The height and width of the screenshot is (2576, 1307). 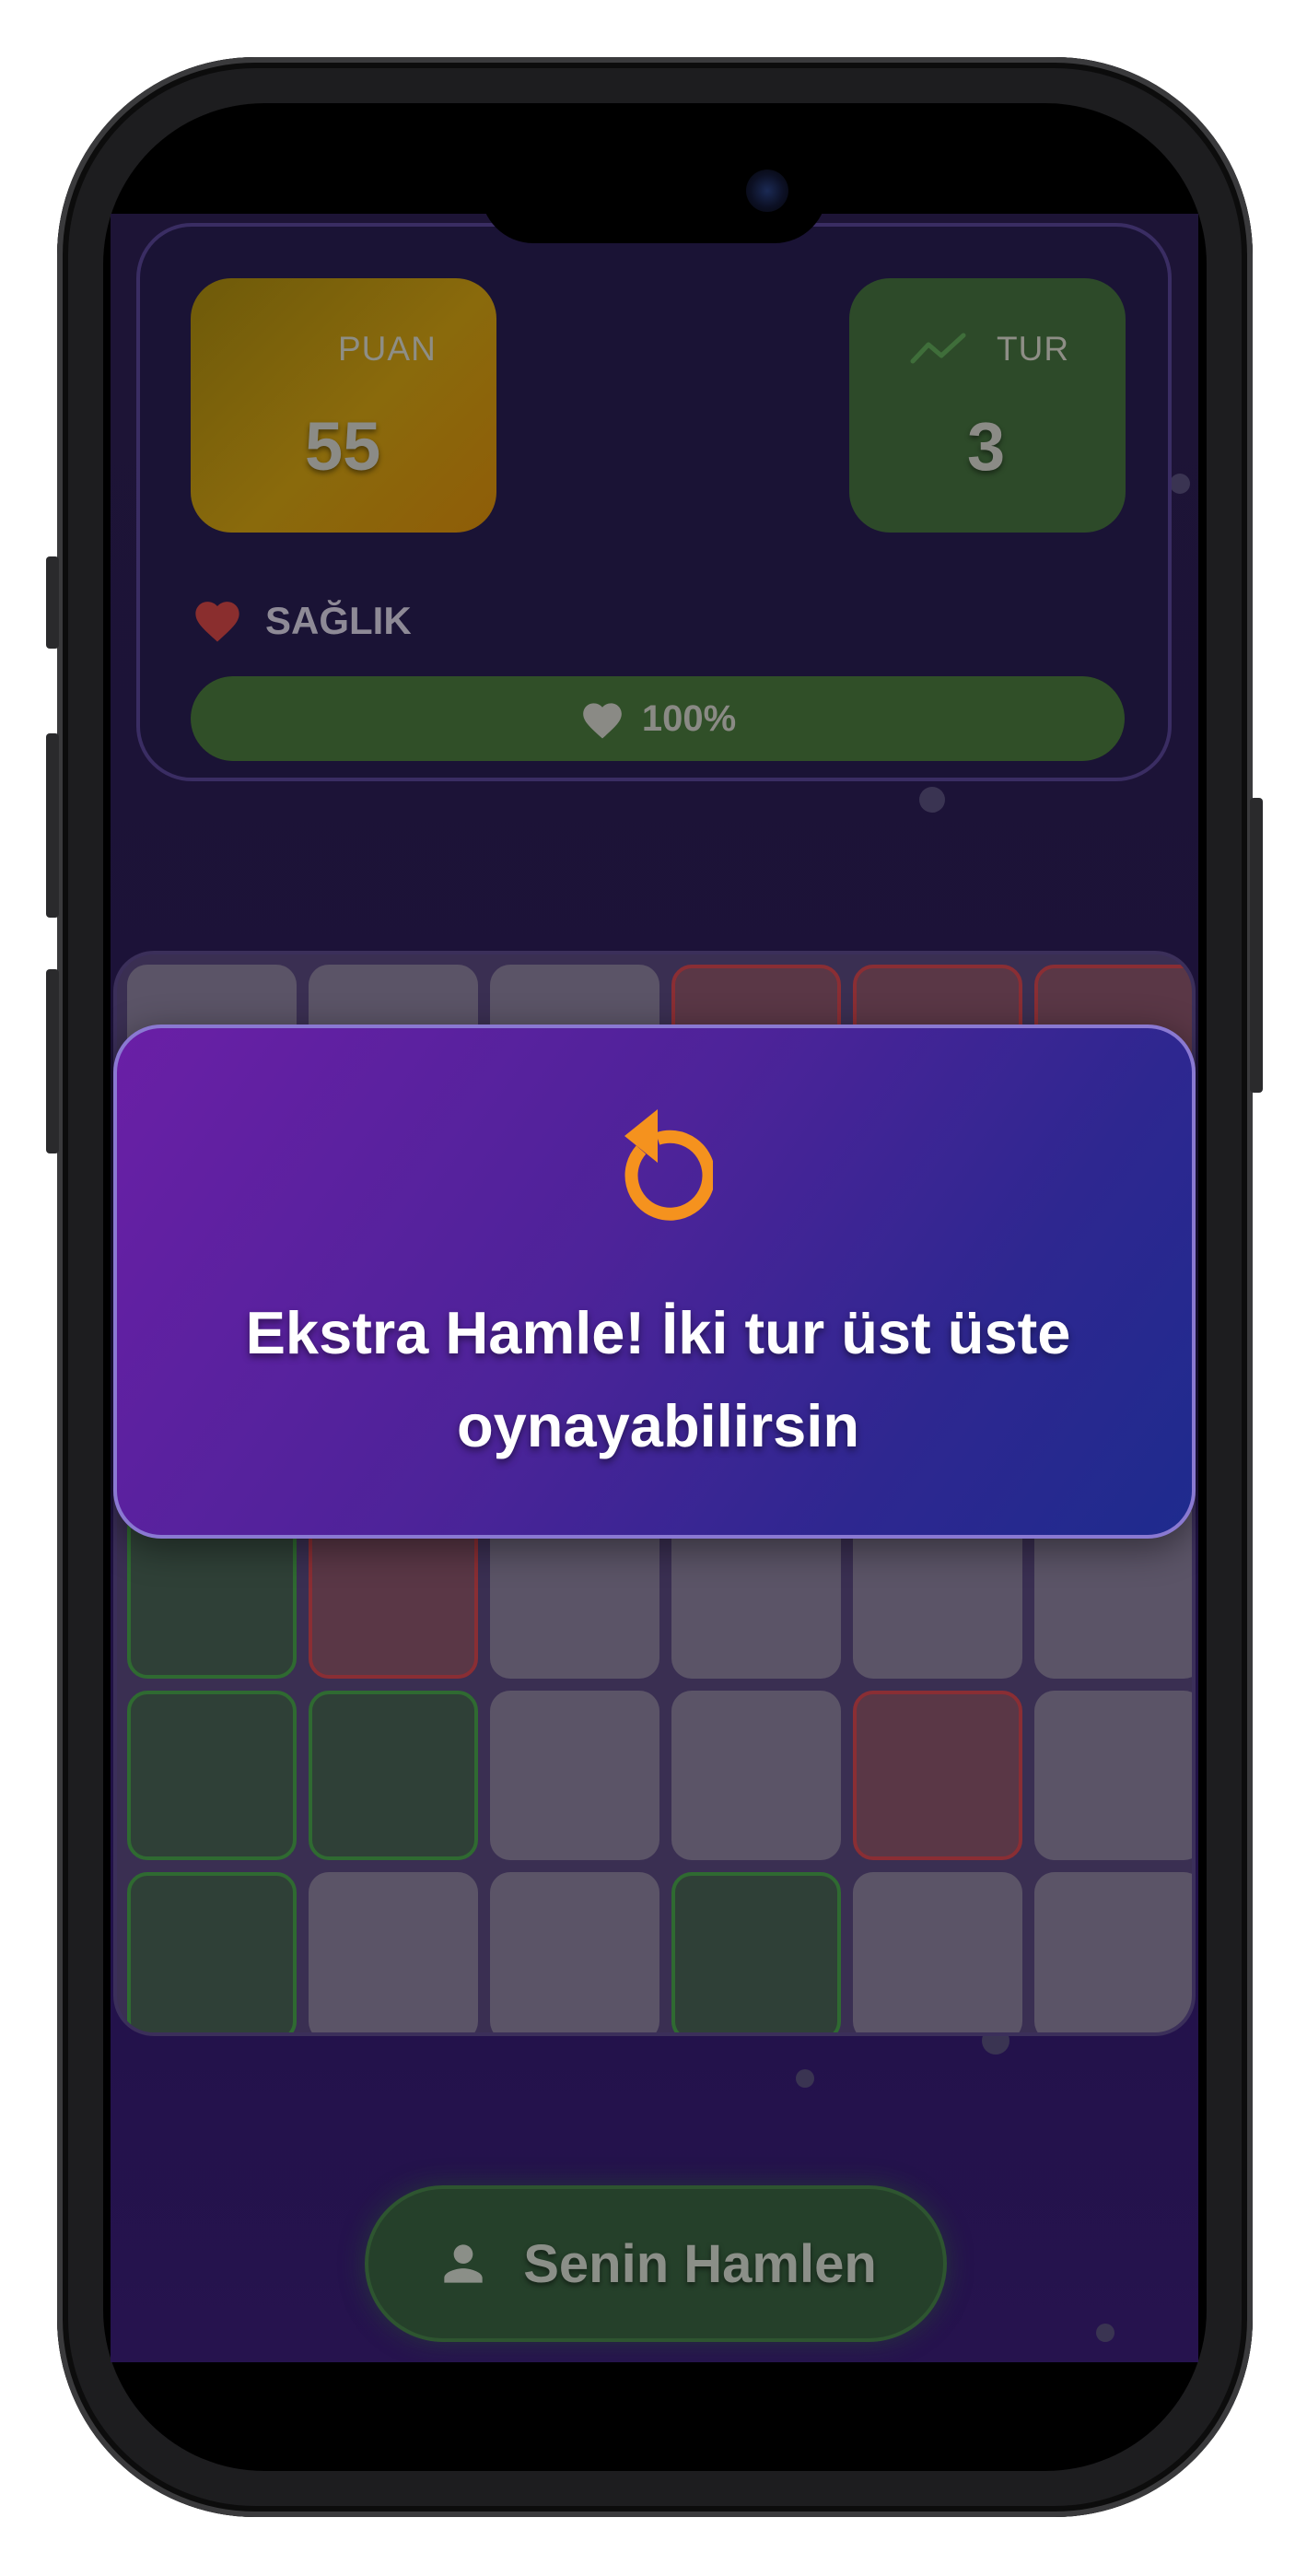 I want to click on board-cell-red, so click(x=938, y=1776).